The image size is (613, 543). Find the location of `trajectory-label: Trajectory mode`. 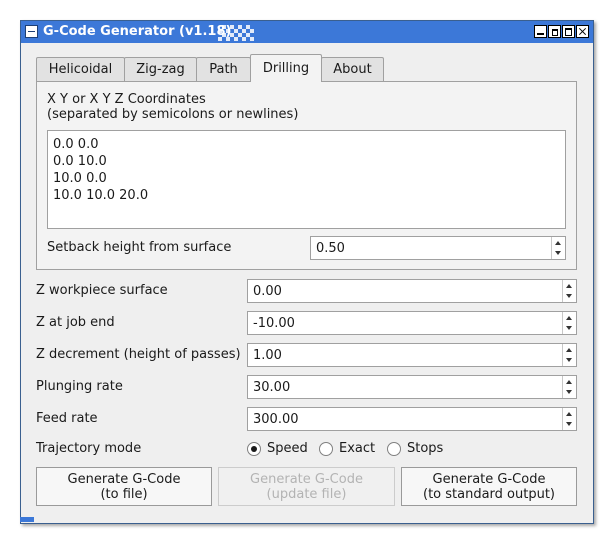

trajectory-label: Trajectory mode is located at coordinates (89, 448).